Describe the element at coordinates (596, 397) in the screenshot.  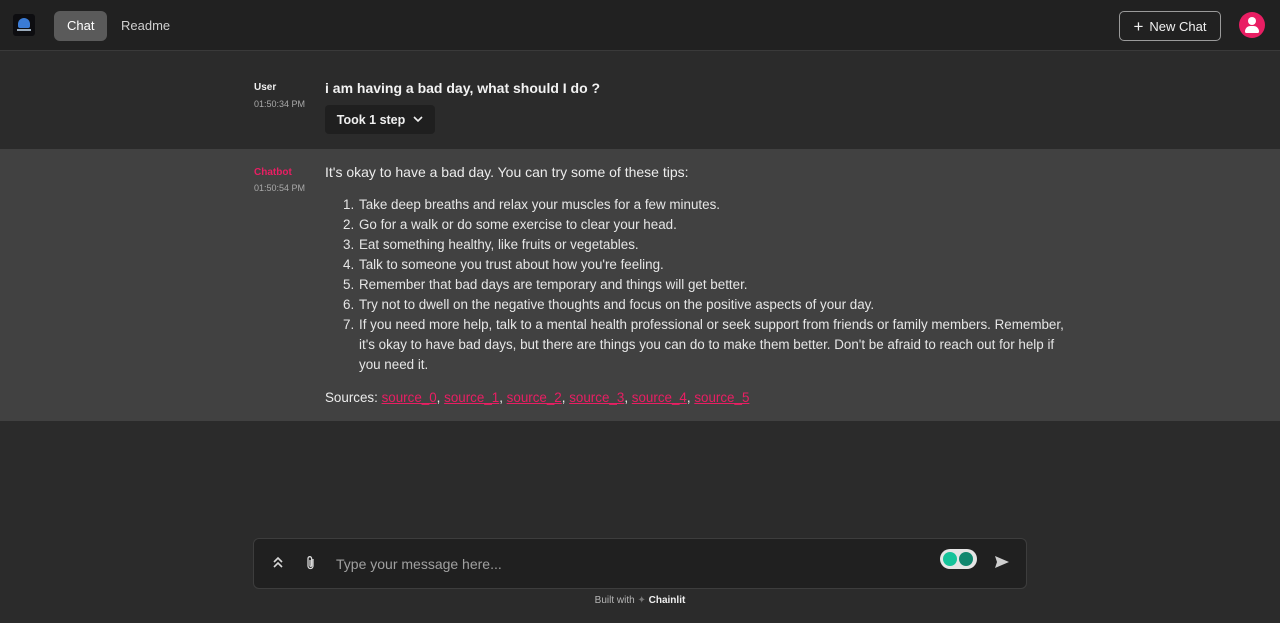
I see `source-link: source_3` at that location.